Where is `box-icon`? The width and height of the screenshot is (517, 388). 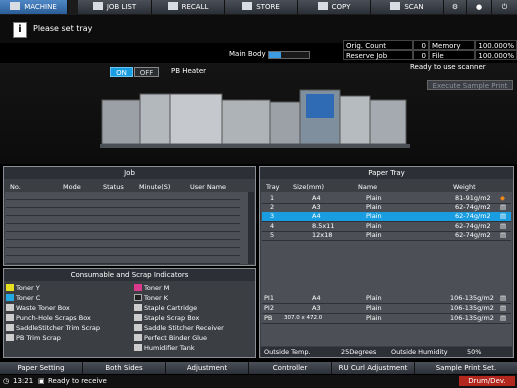 box-icon is located at coordinates (10, 307).